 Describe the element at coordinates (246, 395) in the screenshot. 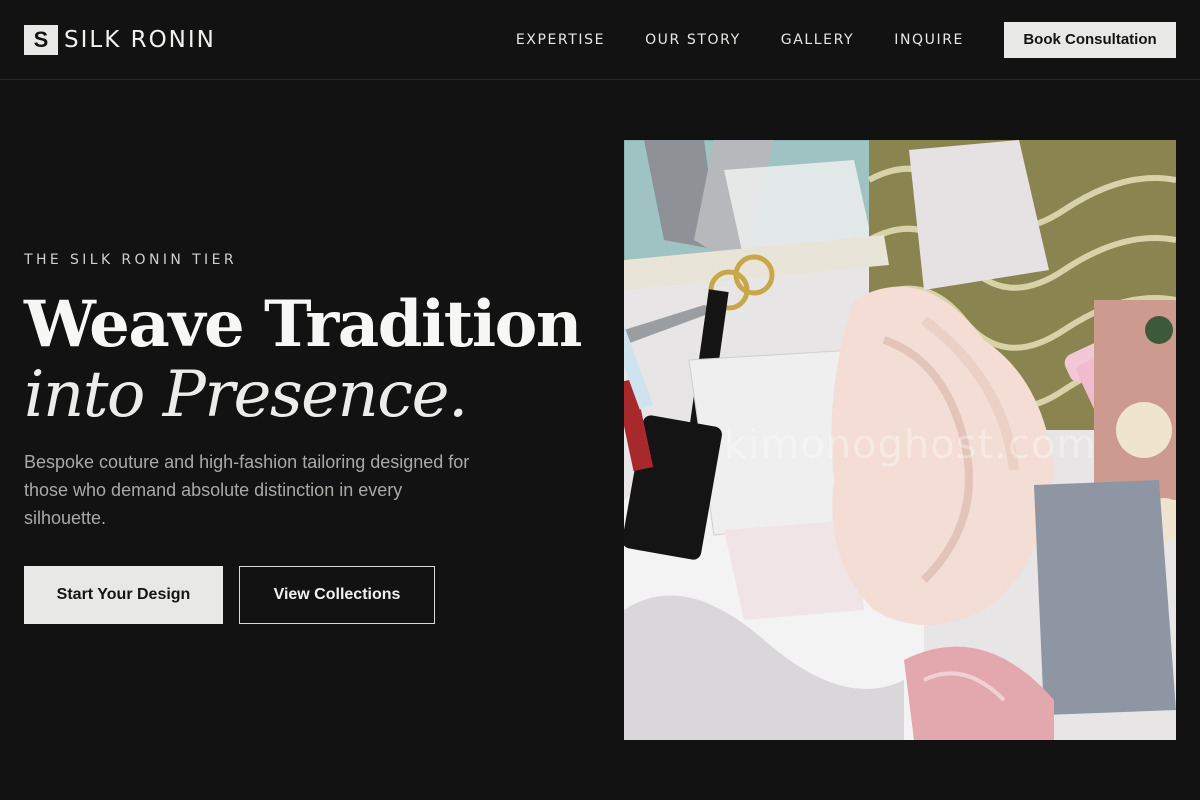

I see `hero-headline-line-2: into Presence.` at that location.